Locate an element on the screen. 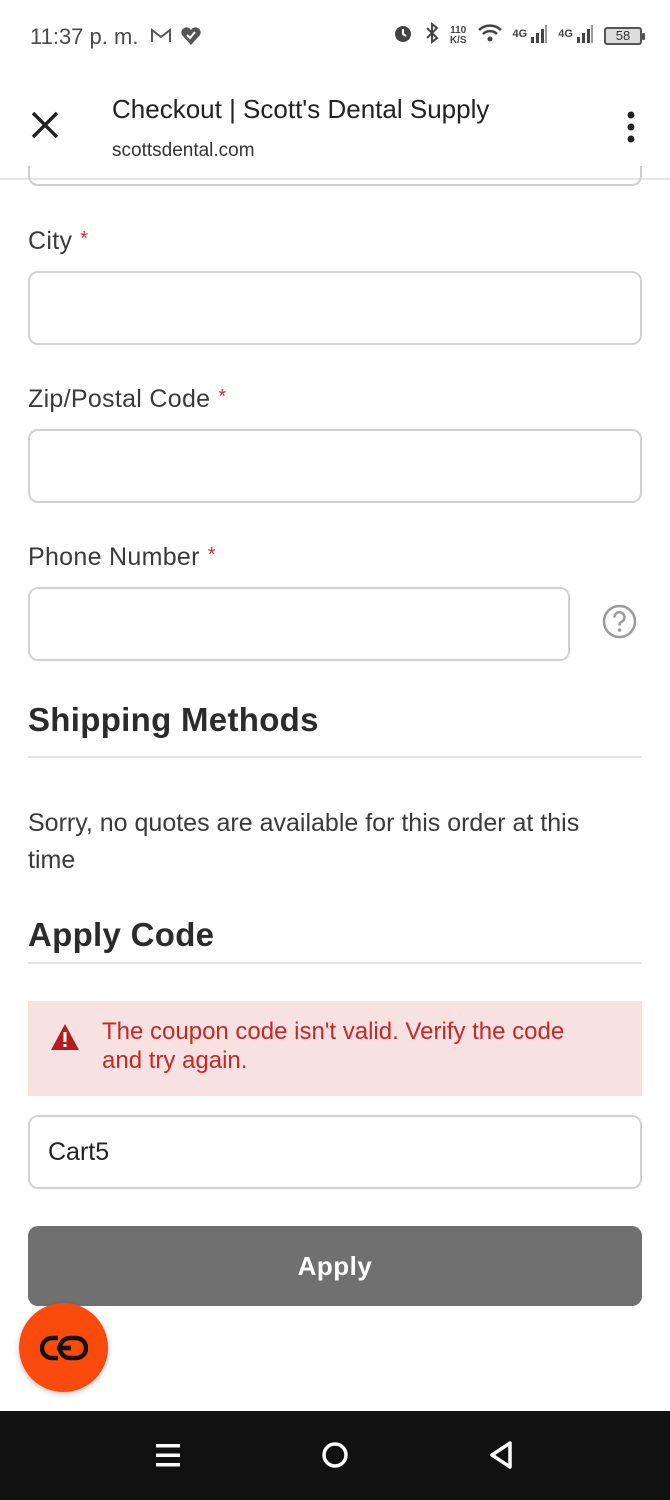 This screenshot has width=670, height=1500. signal-1: 4G is located at coordinates (531, 35).